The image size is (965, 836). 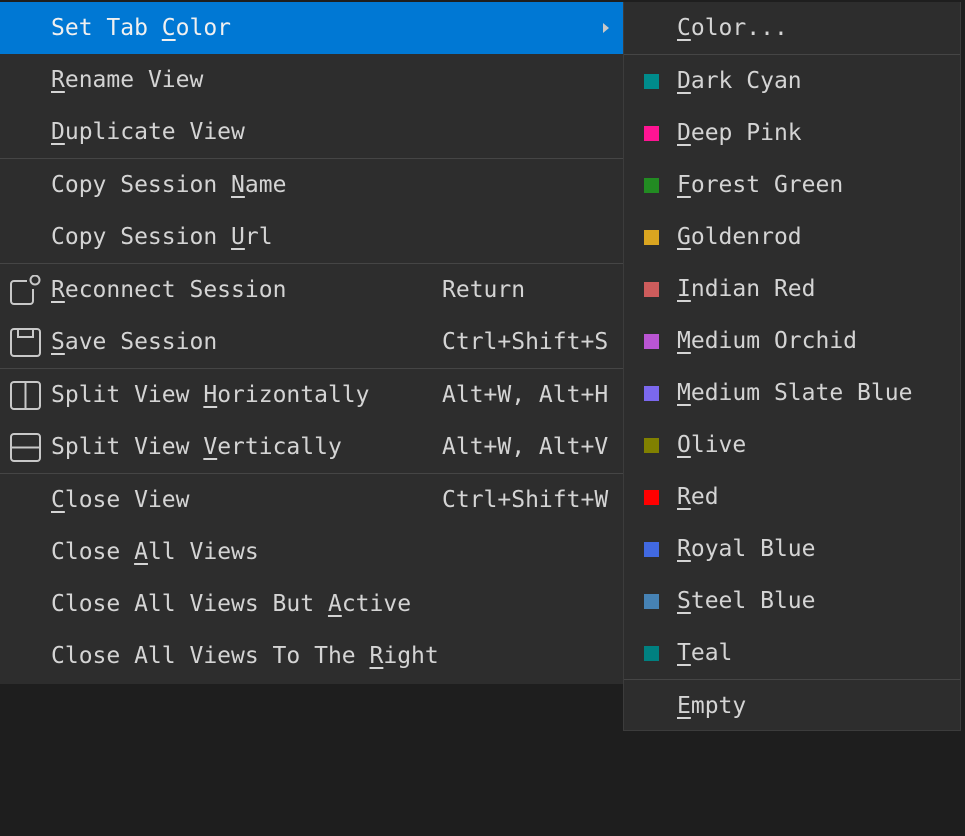 I want to click on submenu-item-color: Red, so click(x=792, y=497).